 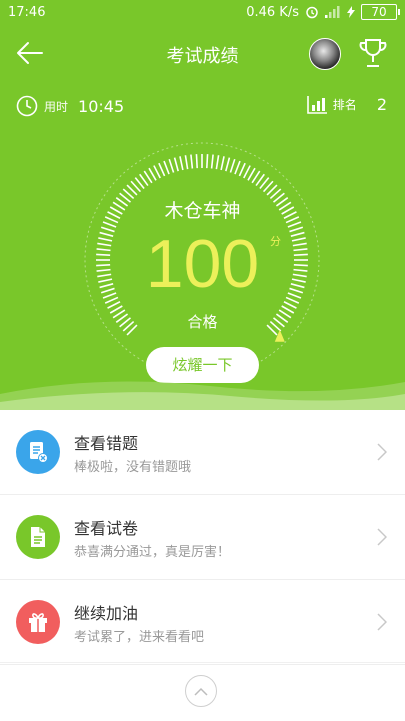 I want to click on time-used: 用时 10:45, so click(x=70, y=106).